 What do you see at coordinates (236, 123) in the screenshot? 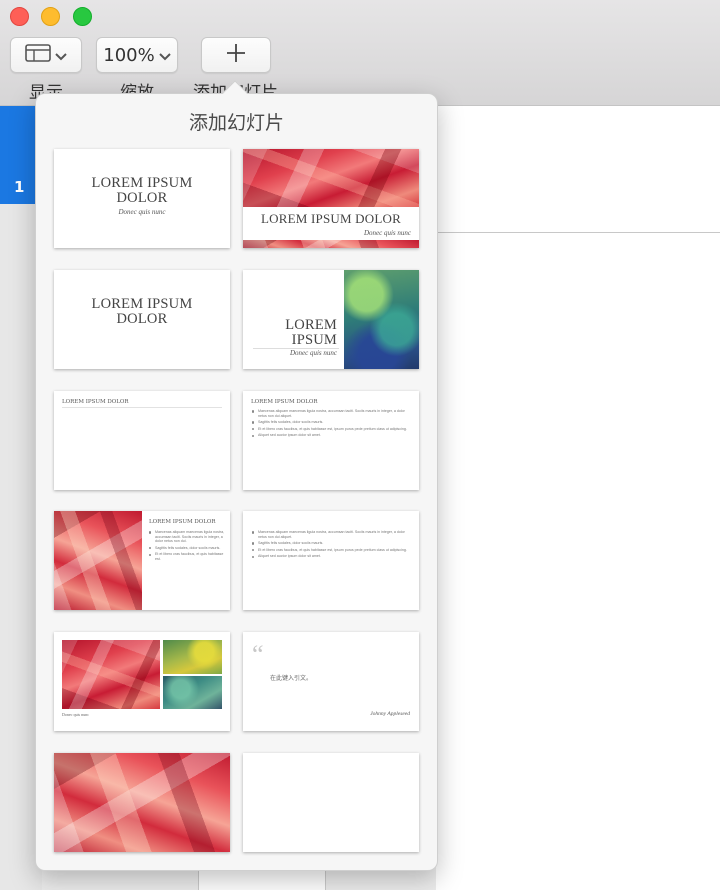
I see `popover-title: 添加幻灯片` at bounding box center [236, 123].